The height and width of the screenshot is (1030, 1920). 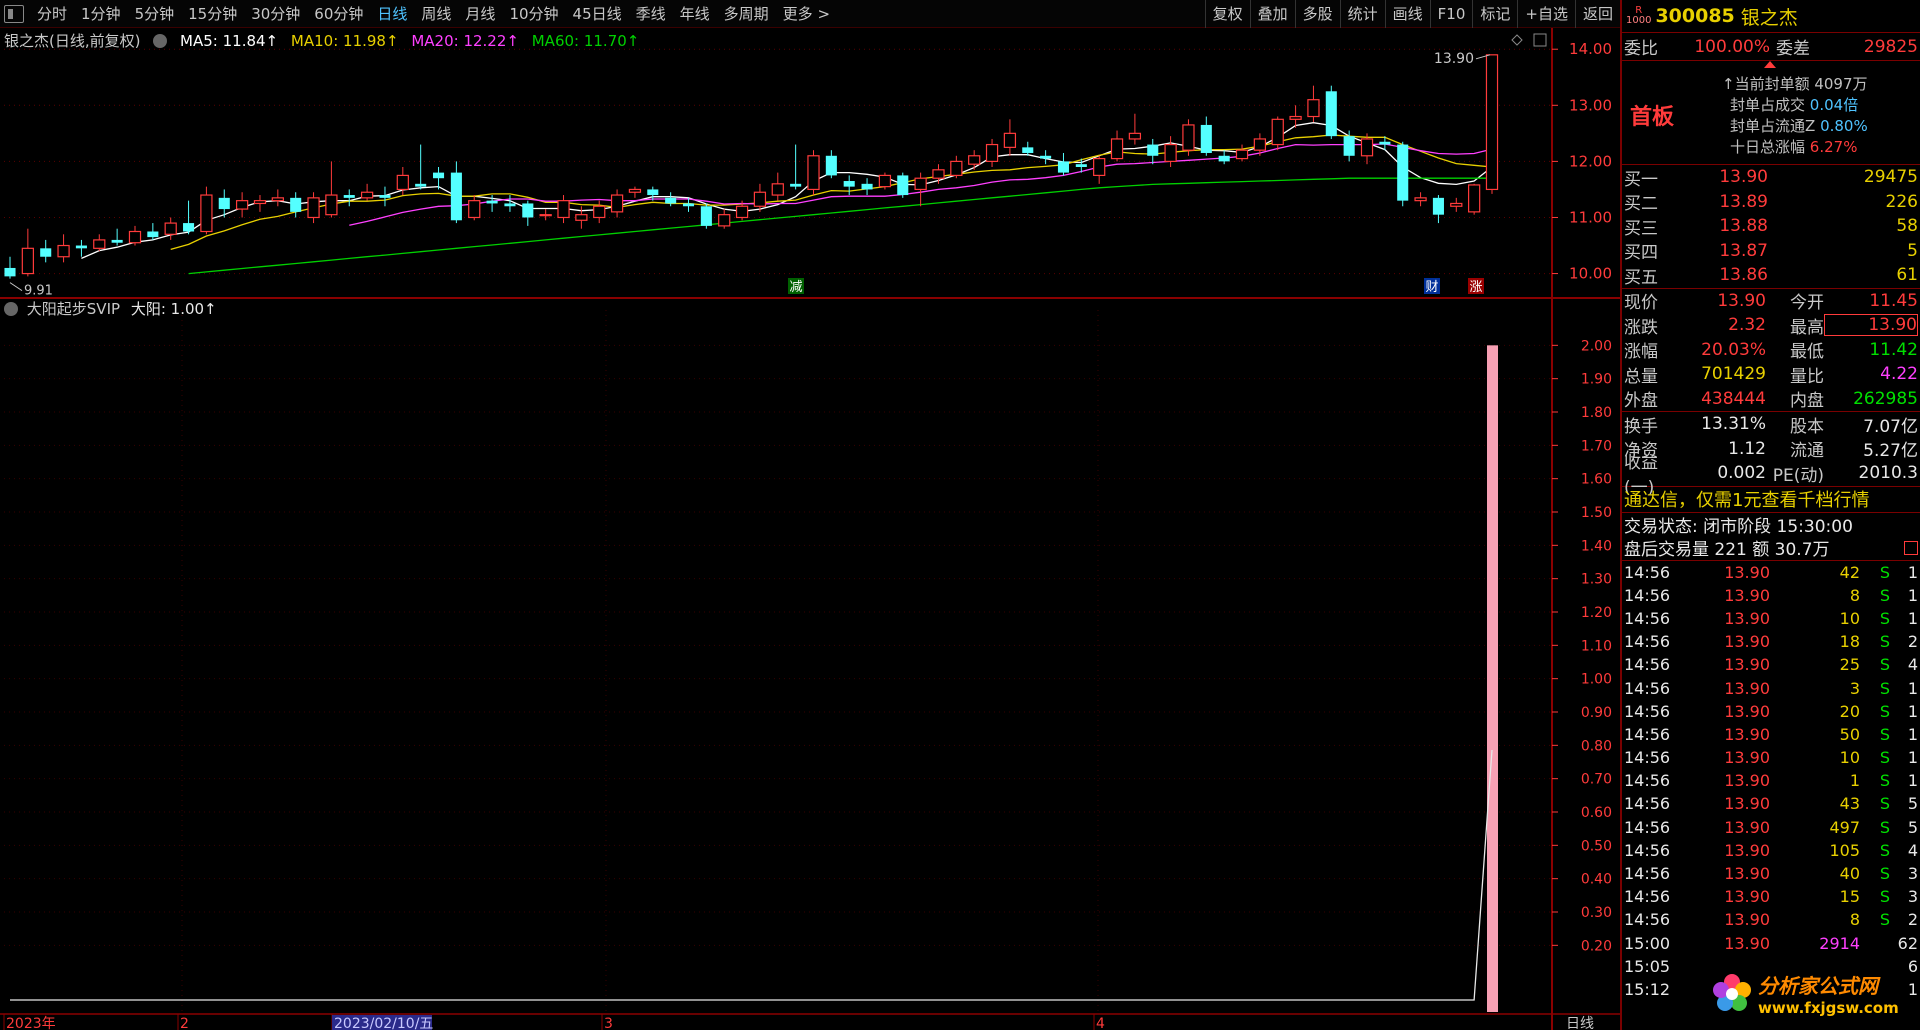 What do you see at coordinates (806, 13) in the screenshot?
I see `period-tab: 更多 >` at bounding box center [806, 13].